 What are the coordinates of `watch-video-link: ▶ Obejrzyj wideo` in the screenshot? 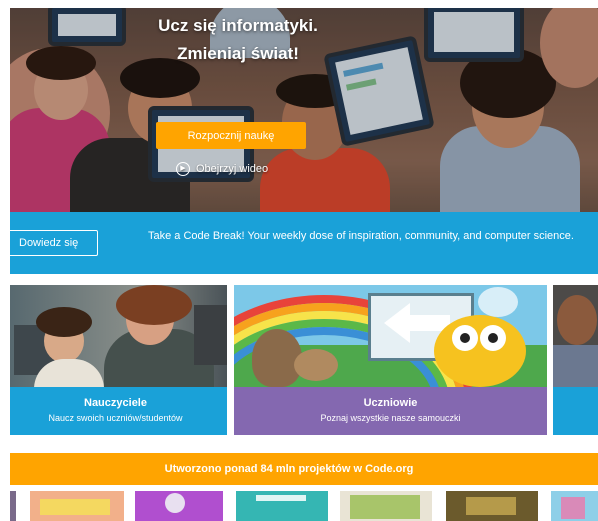 It's located at (222, 169).